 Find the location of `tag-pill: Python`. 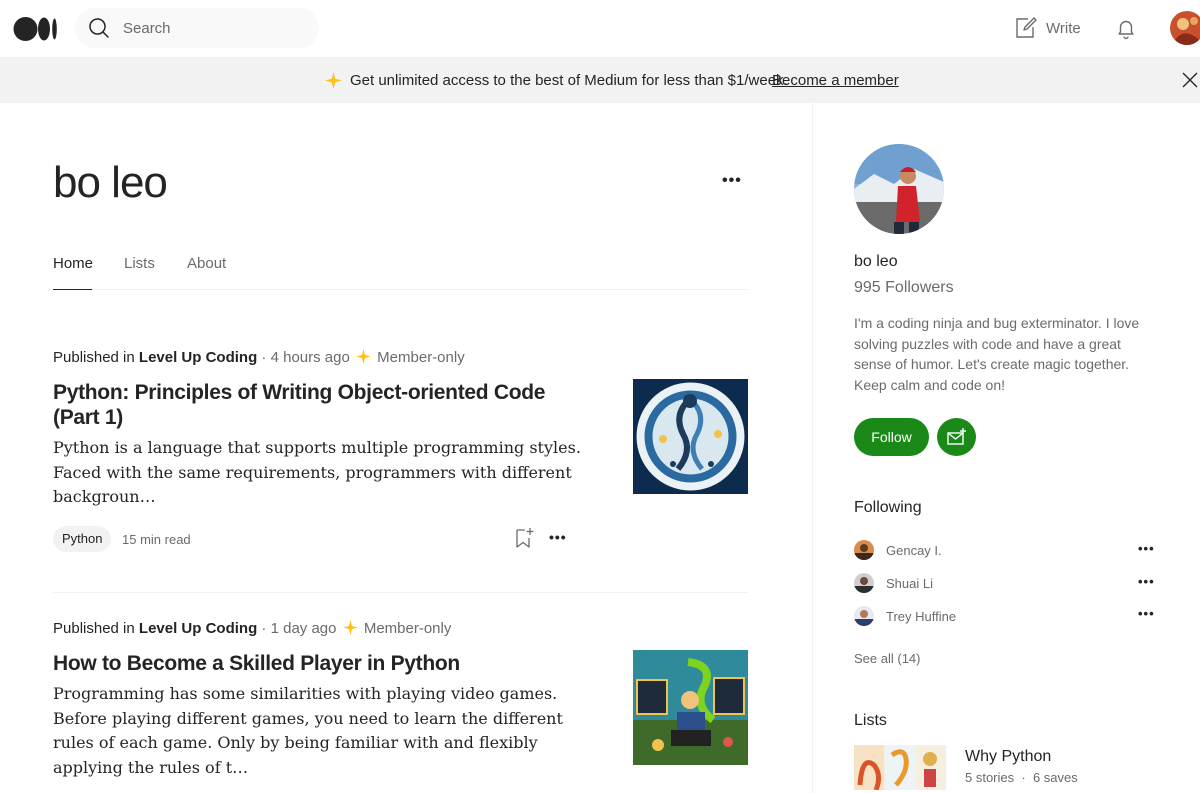

tag-pill: Python is located at coordinates (82, 539).